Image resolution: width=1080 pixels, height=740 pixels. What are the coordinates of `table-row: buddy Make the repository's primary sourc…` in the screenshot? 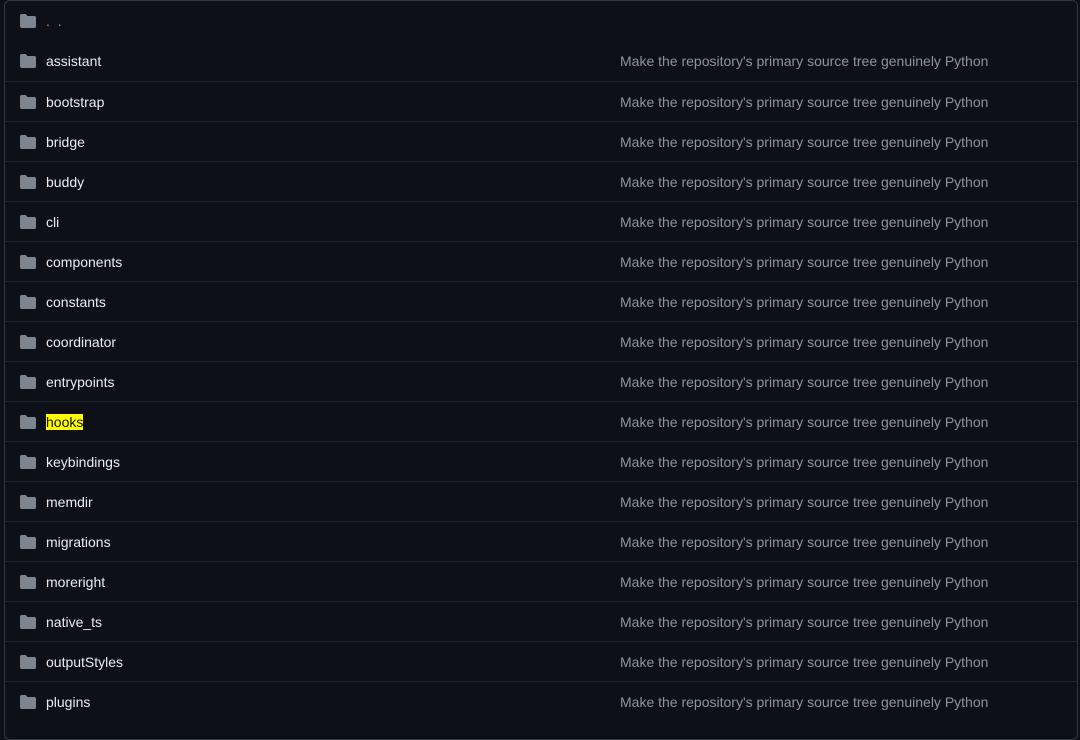 It's located at (541, 181).